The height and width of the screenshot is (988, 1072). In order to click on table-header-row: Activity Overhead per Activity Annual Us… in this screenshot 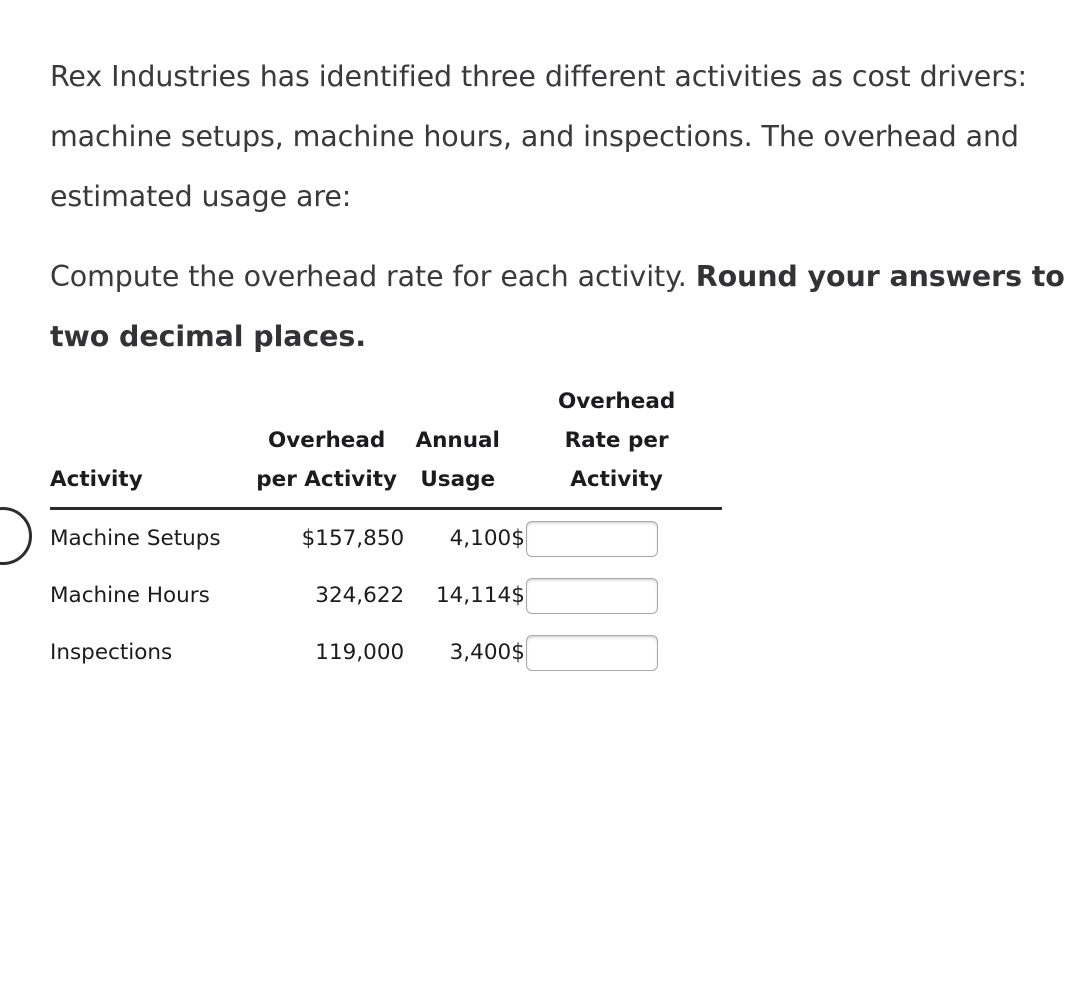, I will do `click(386, 446)`.